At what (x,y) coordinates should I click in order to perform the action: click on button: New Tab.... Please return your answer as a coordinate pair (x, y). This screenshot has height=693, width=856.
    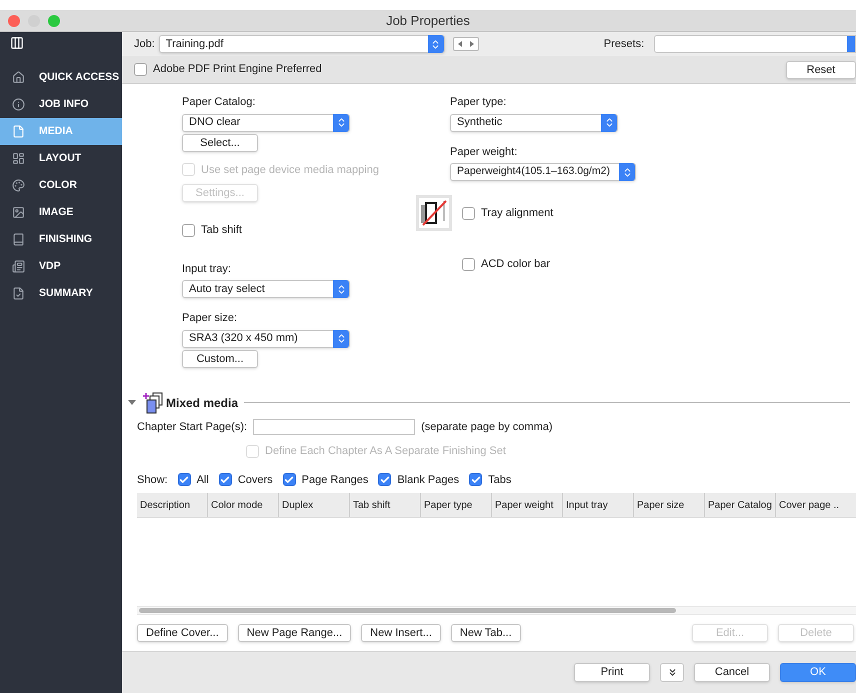
    Looking at the image, I should click on (485, 633).